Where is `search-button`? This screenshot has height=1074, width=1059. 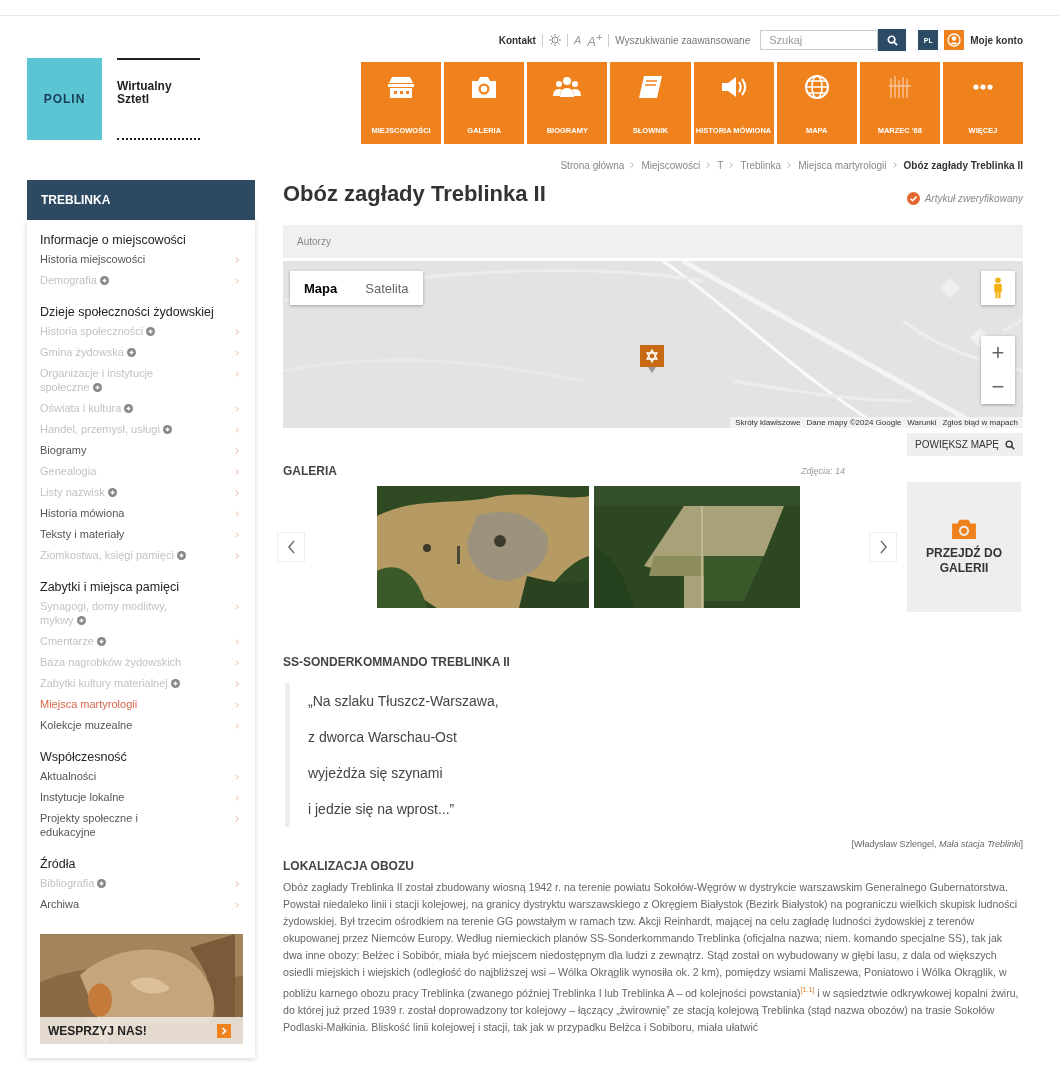
search-button is located at coordinates (892, 40).